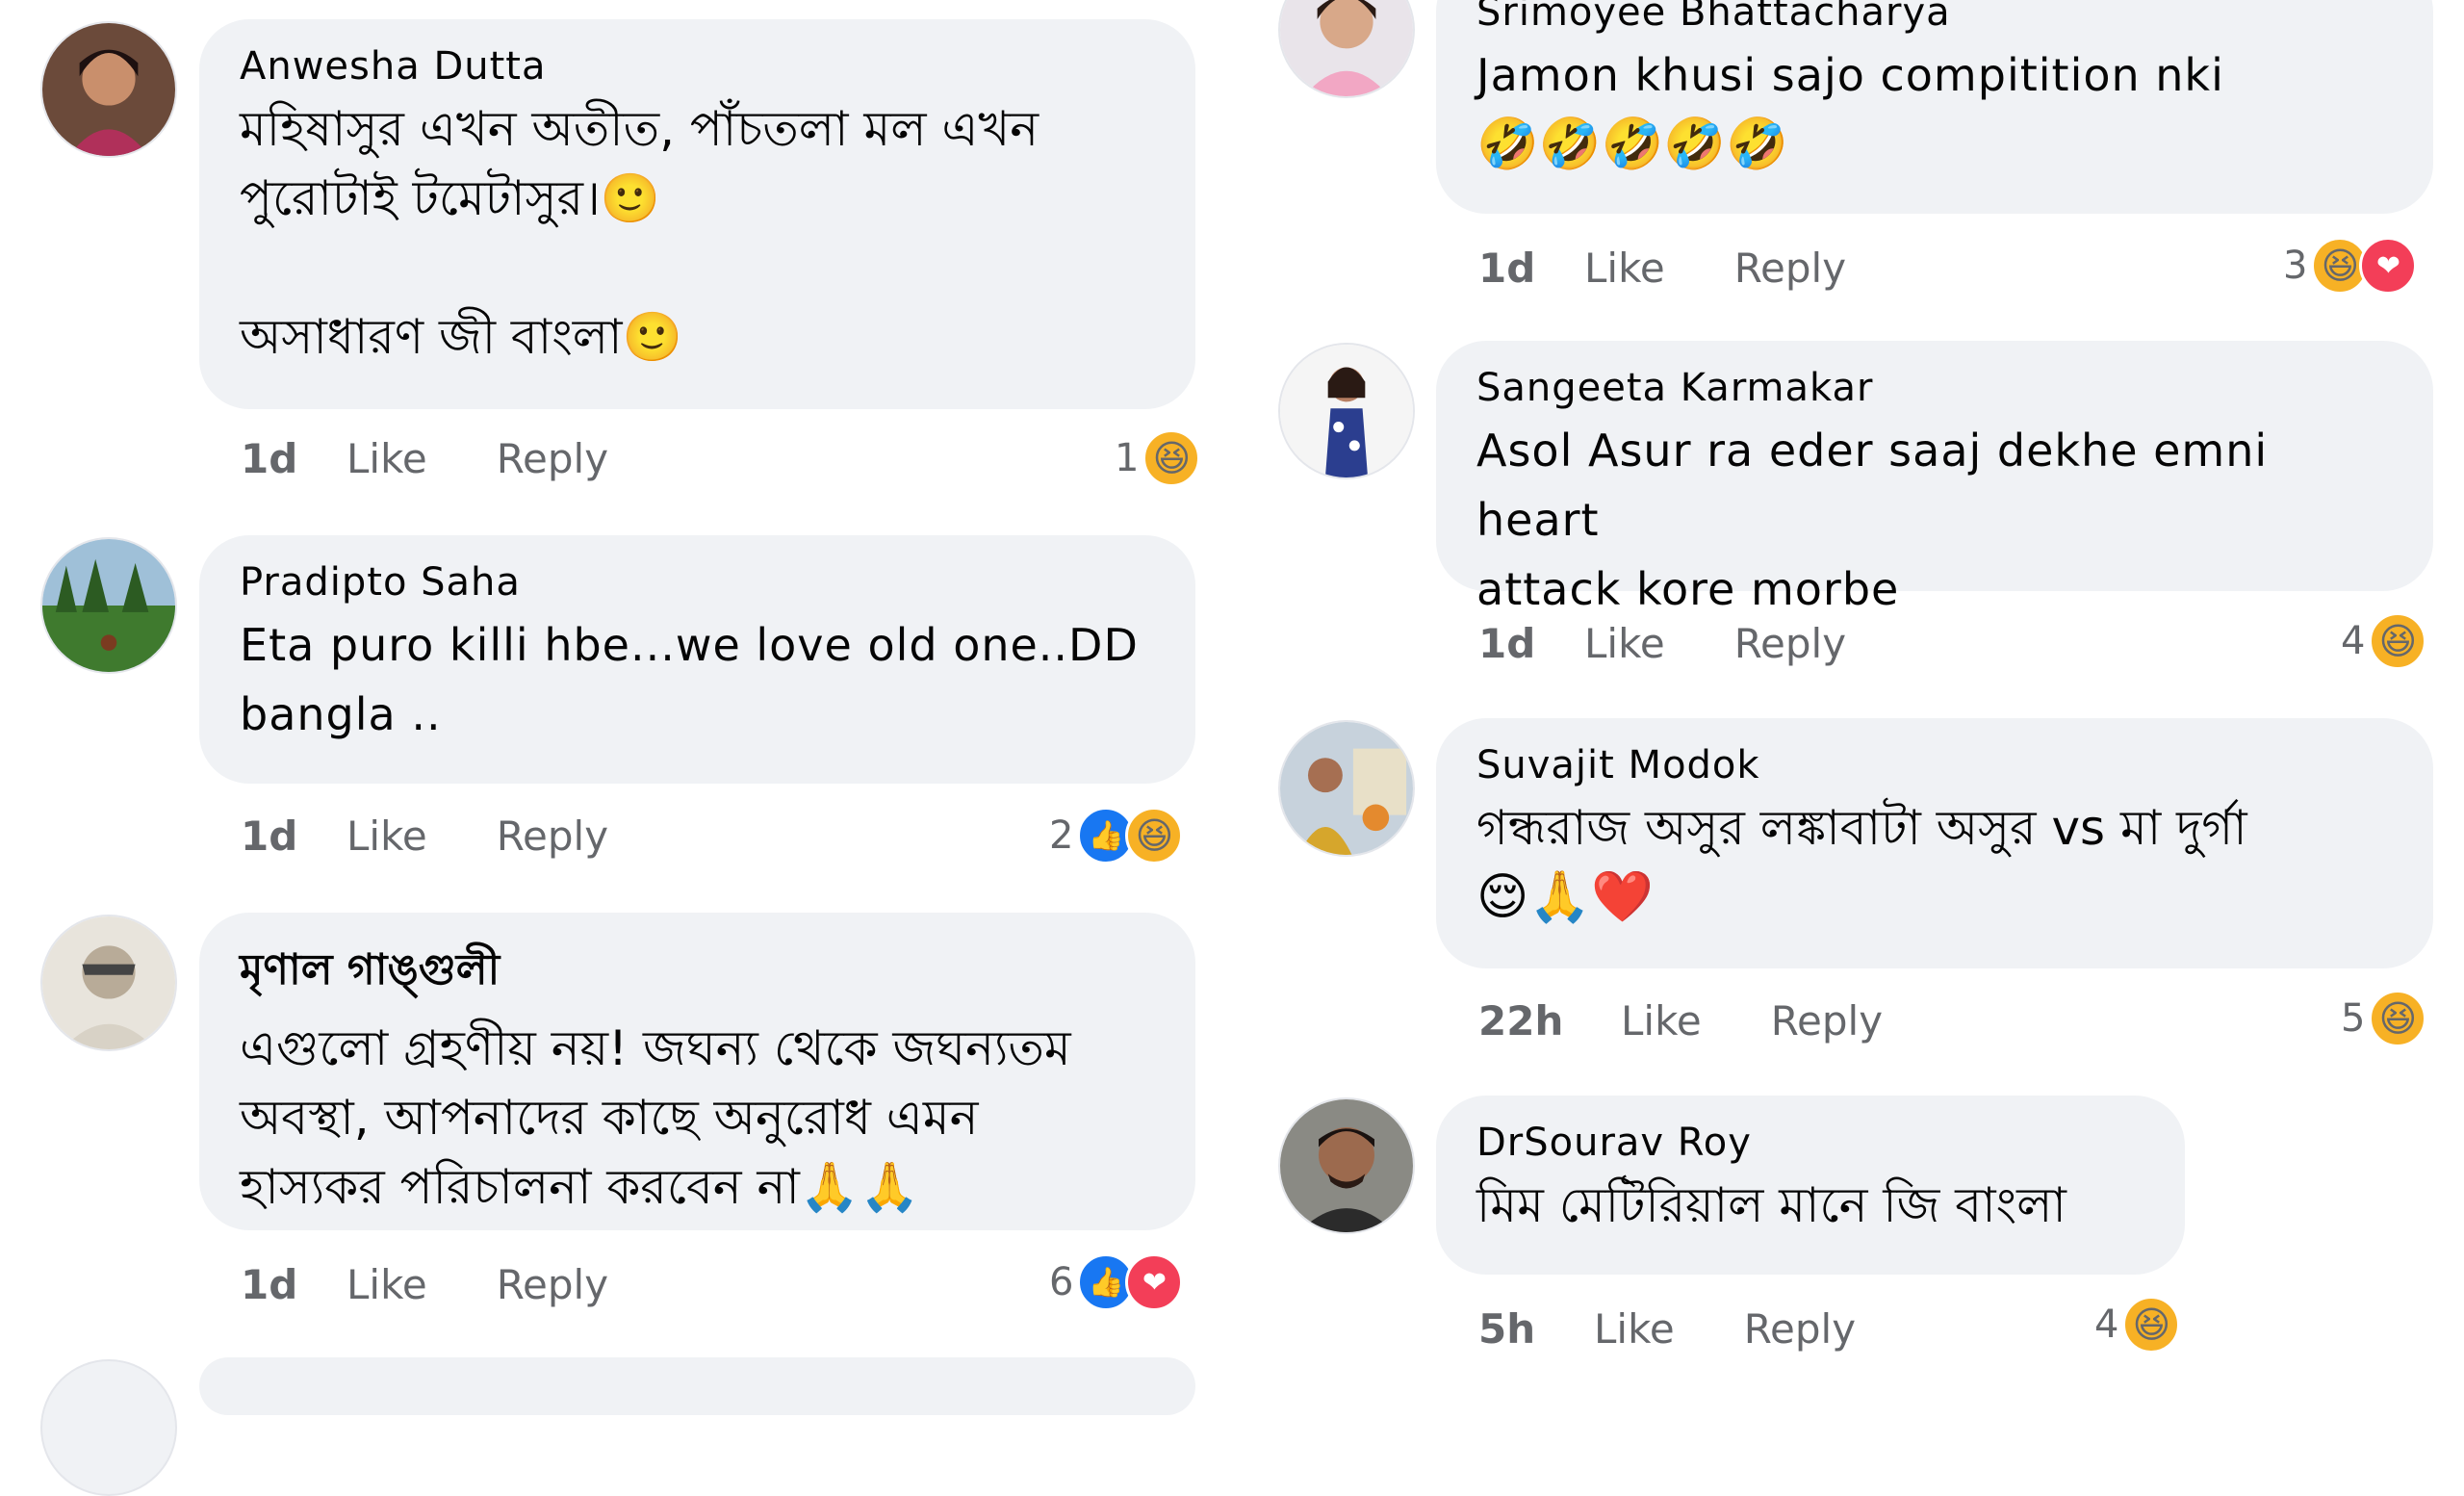 The width and height of the screenshot is (2464, 1496). I want to click on comment-author: Suvajit Modok, so click(1934, 765).